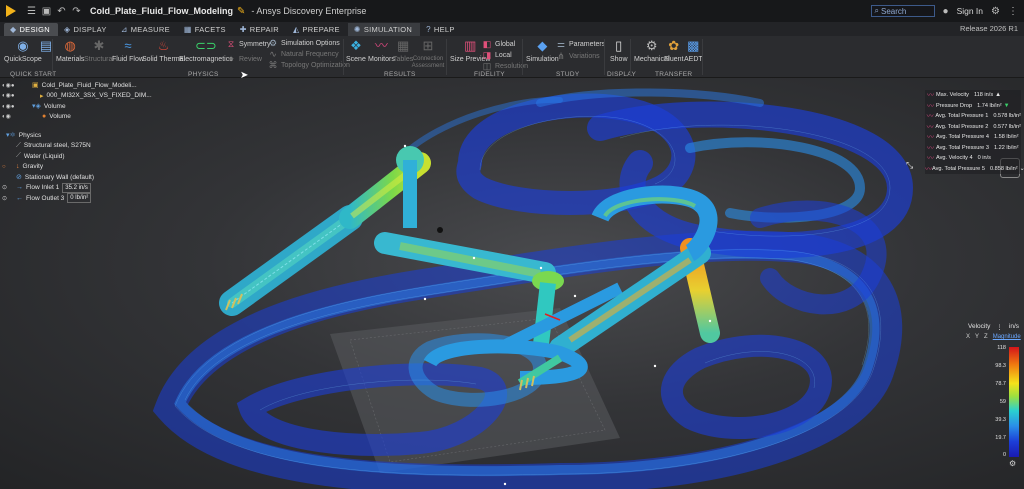 The height and width of the screenshot is (489, 1024). I want to click on physics-tree-item: ⊙ ← Flow Outlet 3 0 lb/in², so click(65, 198).